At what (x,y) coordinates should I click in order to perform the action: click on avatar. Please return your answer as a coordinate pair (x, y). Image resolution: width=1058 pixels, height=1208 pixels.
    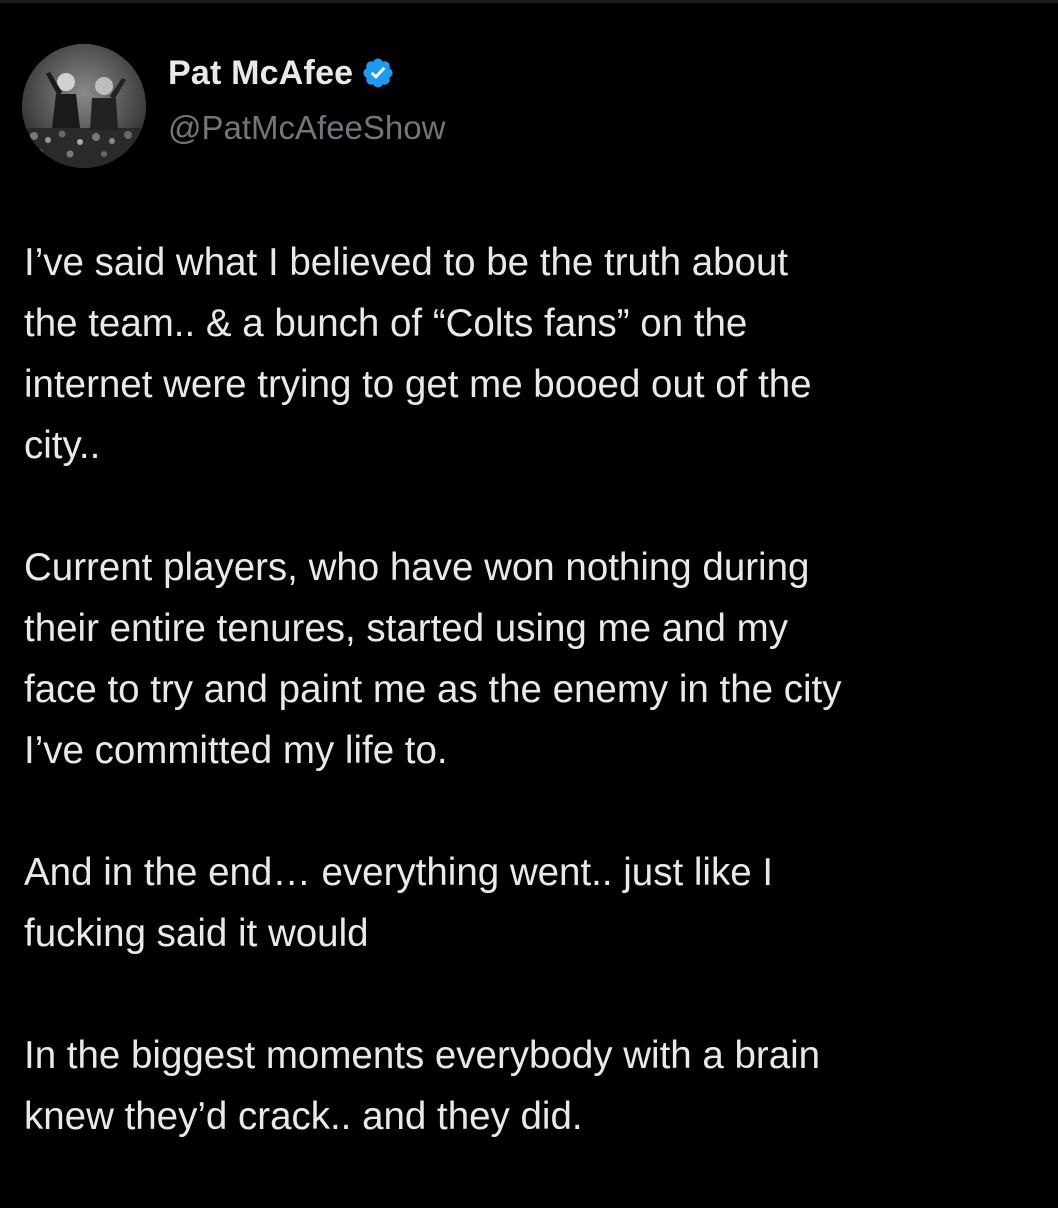
    Looking at the image, I should click on (84, 106).